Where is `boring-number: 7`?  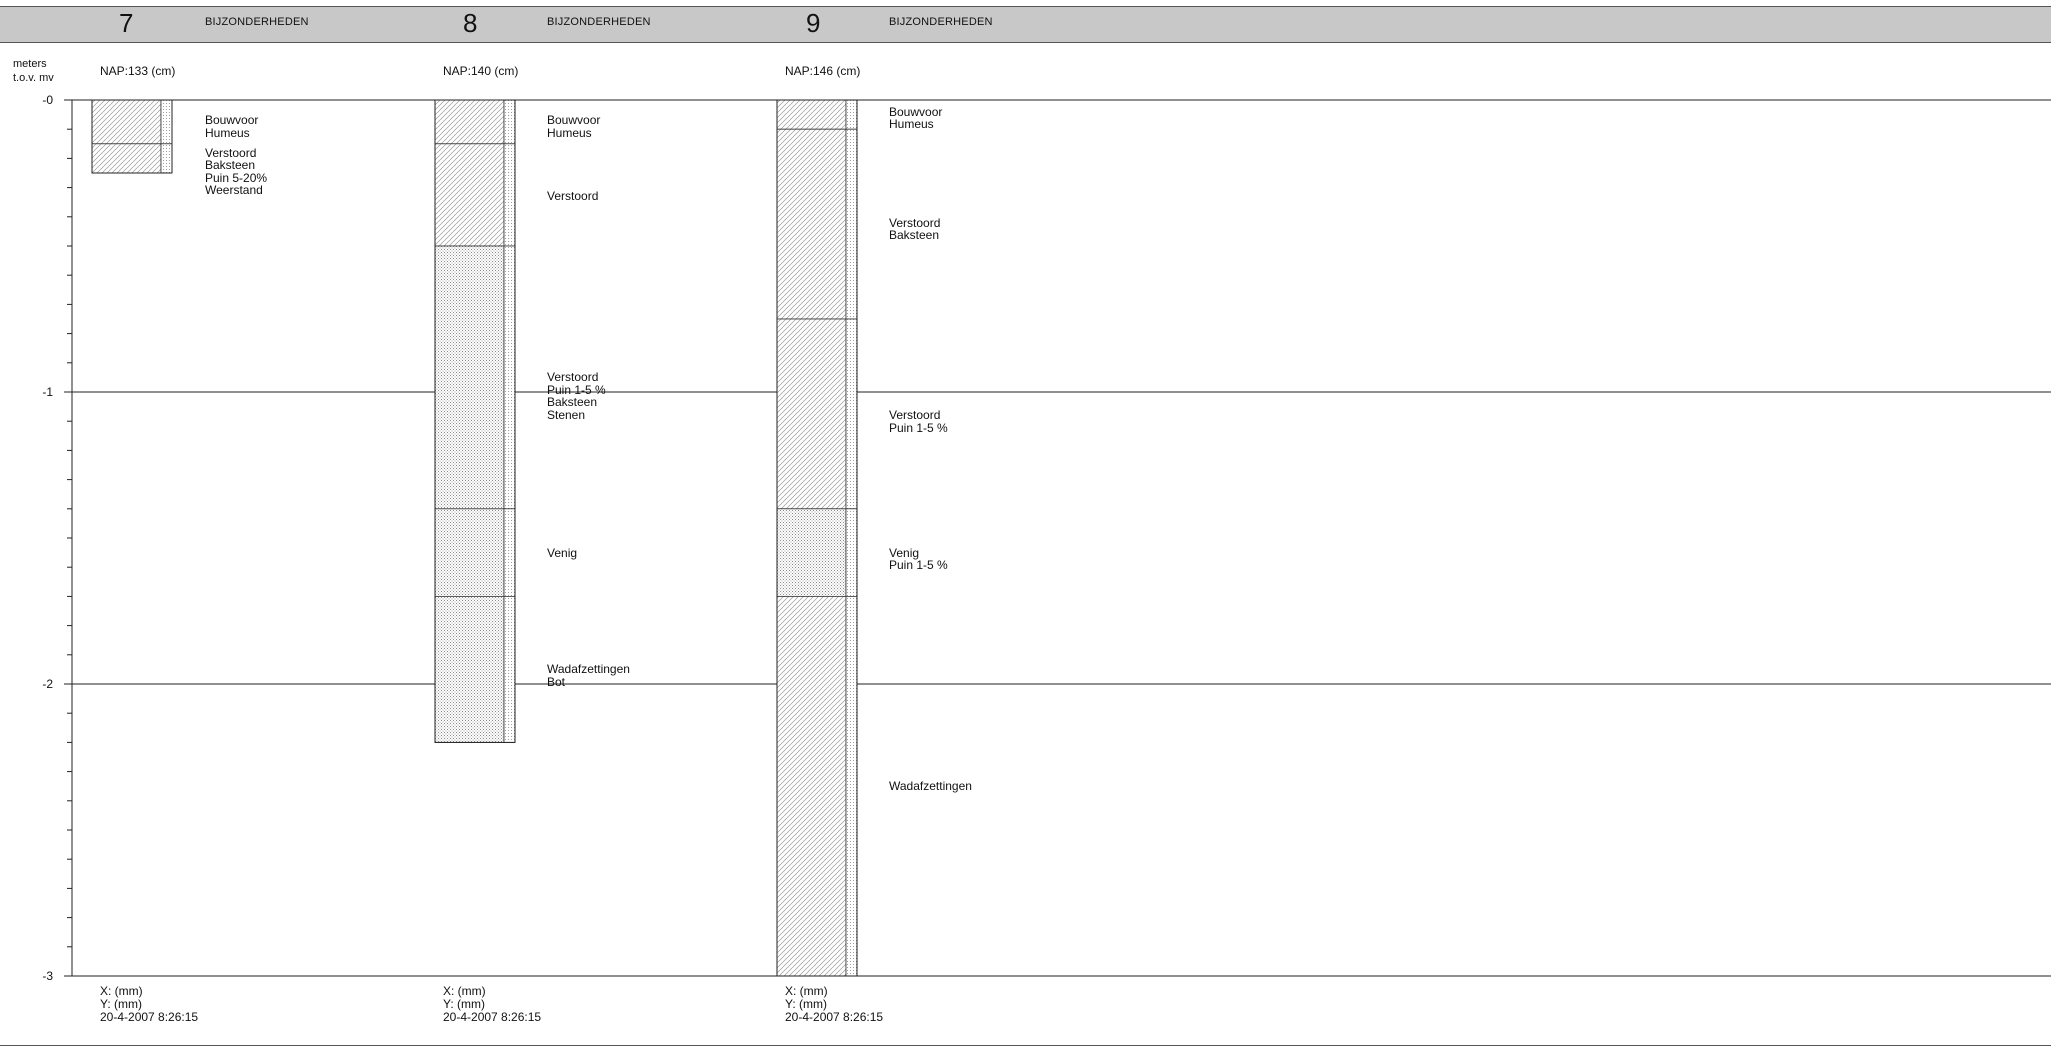 boring-number: 7 is located at coordinates (126, 23).